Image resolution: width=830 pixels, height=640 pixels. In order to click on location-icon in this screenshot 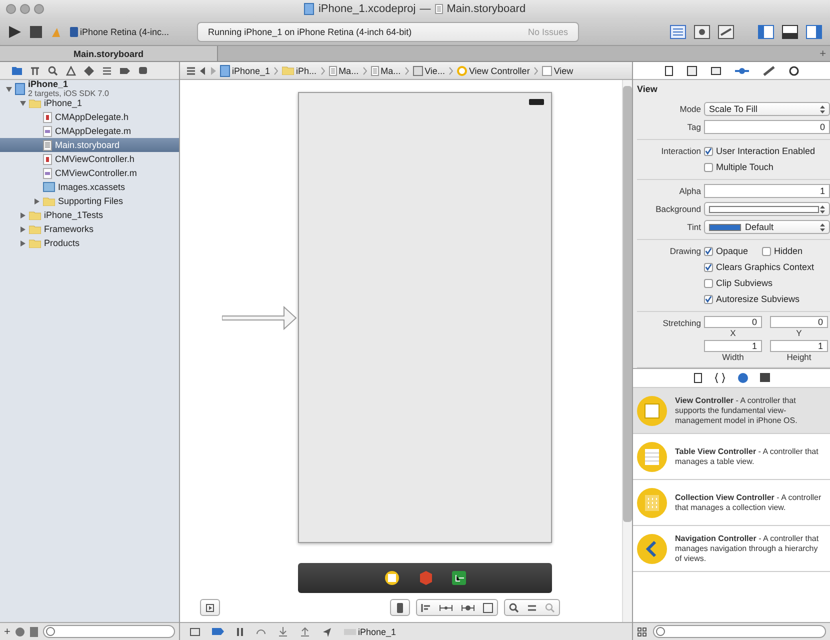, I will do `click(327, 631)`.